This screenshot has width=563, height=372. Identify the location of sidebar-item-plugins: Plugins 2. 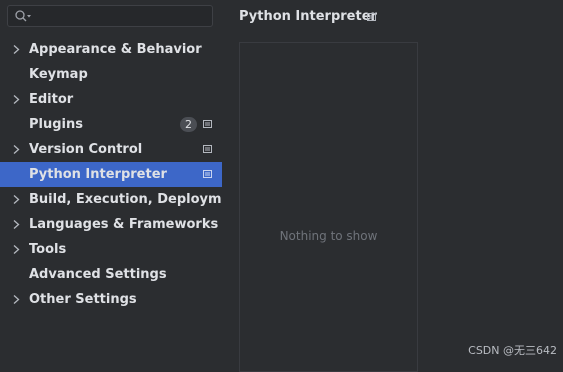
(111, 124).